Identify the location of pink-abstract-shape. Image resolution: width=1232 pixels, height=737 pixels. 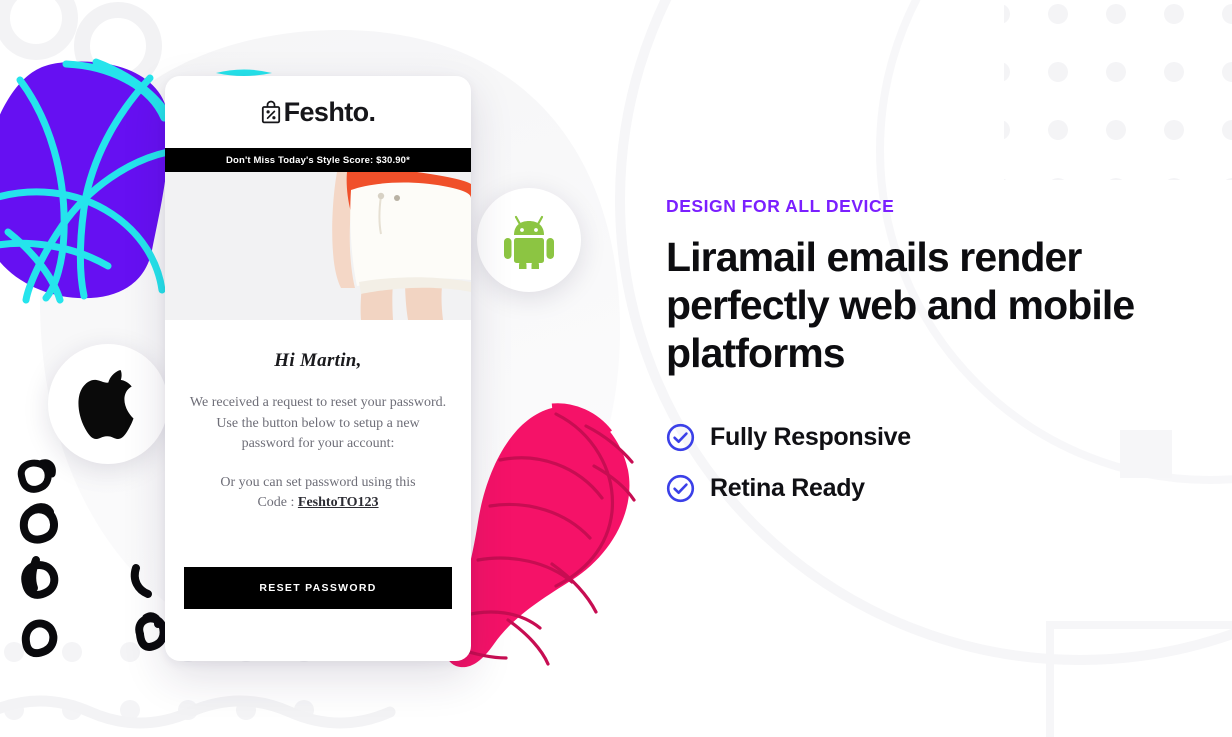
(540, 535).